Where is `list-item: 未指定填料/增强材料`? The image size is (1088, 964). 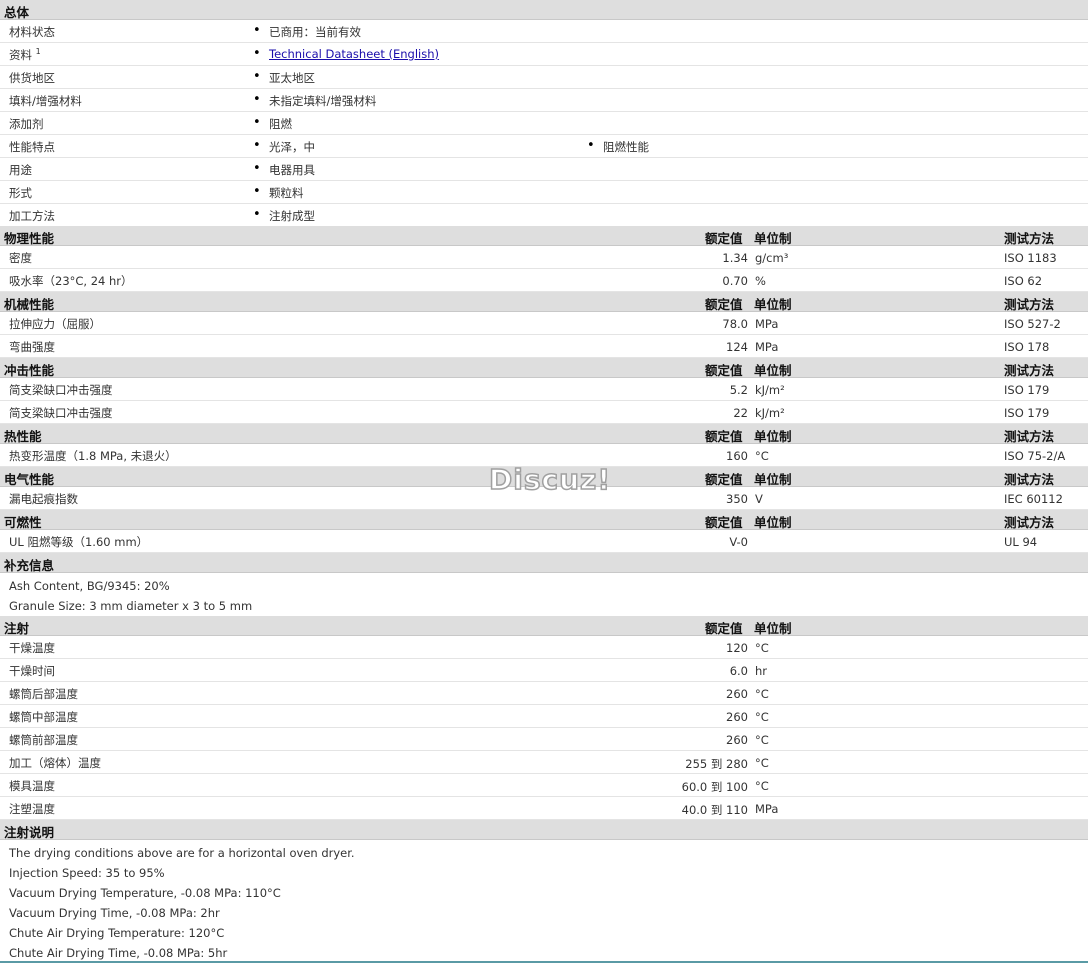 list-item: 未指定填料/增强材料 is located at coordinates (314, 100).